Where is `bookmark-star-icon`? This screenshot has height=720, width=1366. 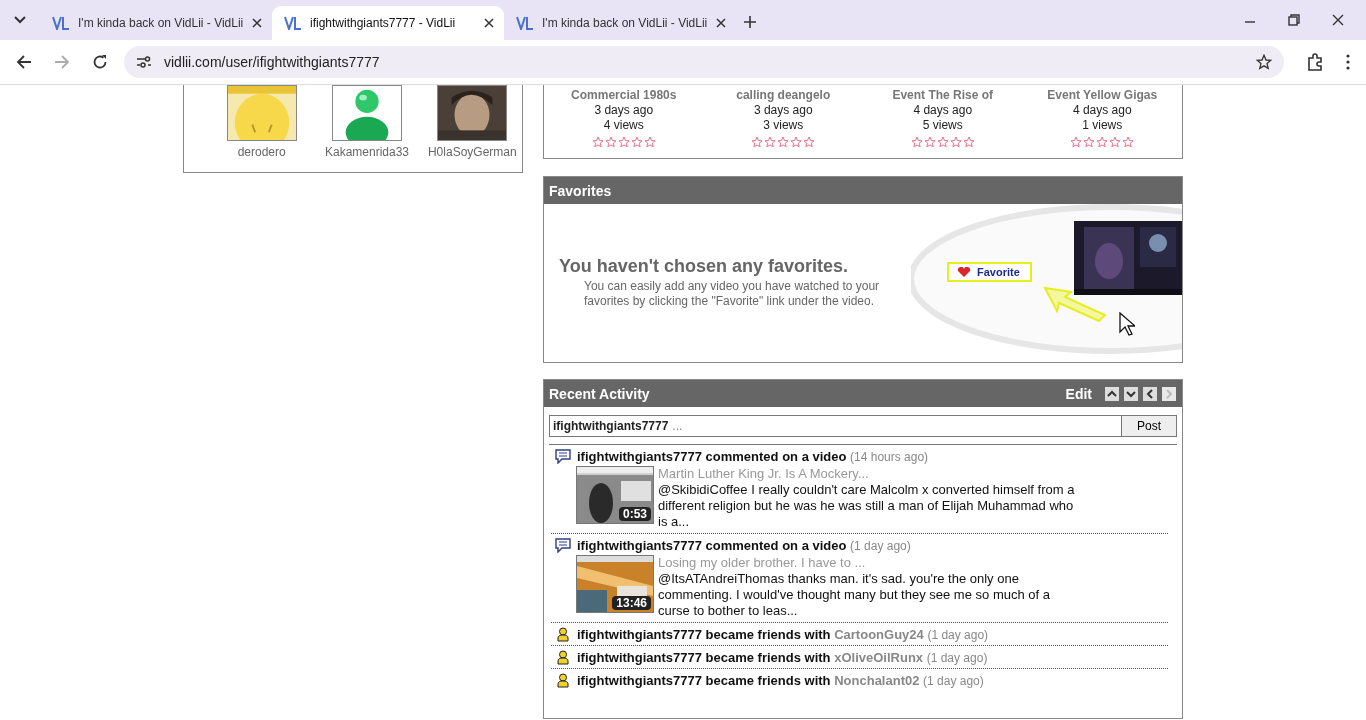
bookmark-star-icon is located at coordinates (1264, 62).